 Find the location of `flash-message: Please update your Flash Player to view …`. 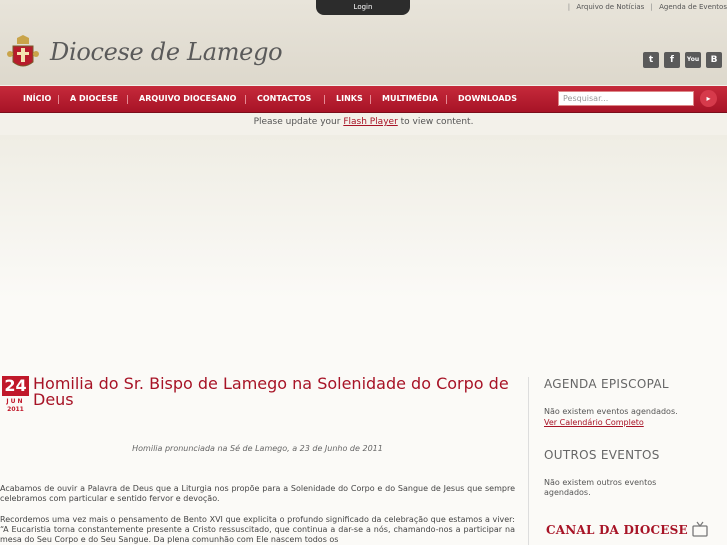

flash-message: Please update your Flash Player to view … is located at coordinates (363, 122).